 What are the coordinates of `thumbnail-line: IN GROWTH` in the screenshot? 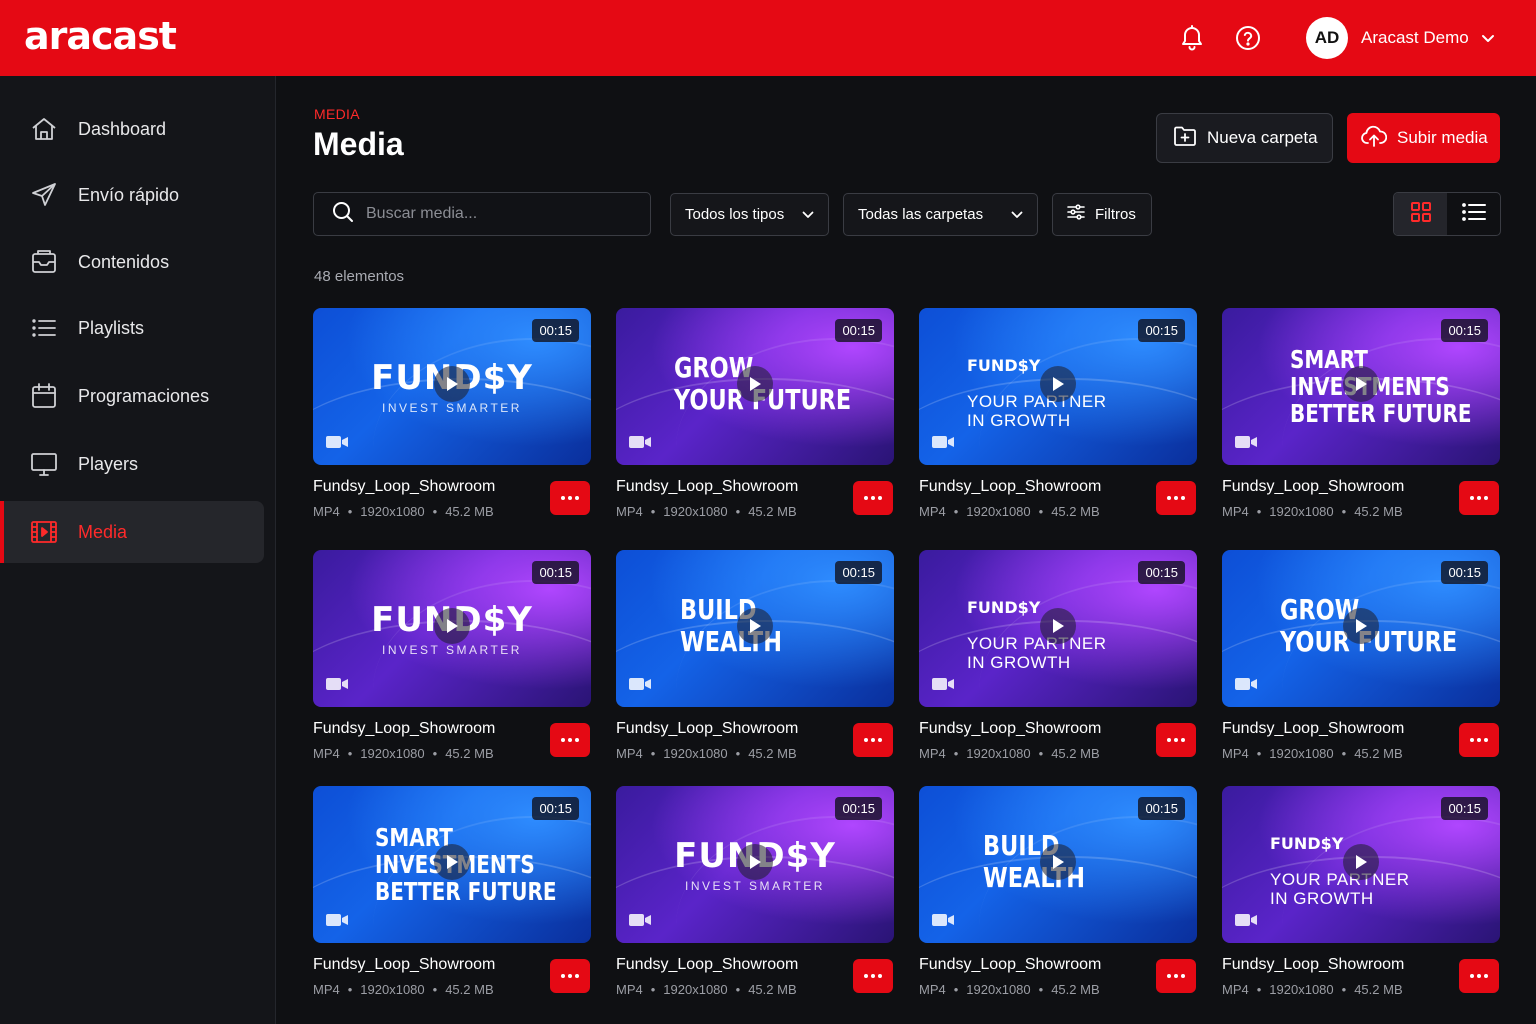 It's located at (1019, 420).